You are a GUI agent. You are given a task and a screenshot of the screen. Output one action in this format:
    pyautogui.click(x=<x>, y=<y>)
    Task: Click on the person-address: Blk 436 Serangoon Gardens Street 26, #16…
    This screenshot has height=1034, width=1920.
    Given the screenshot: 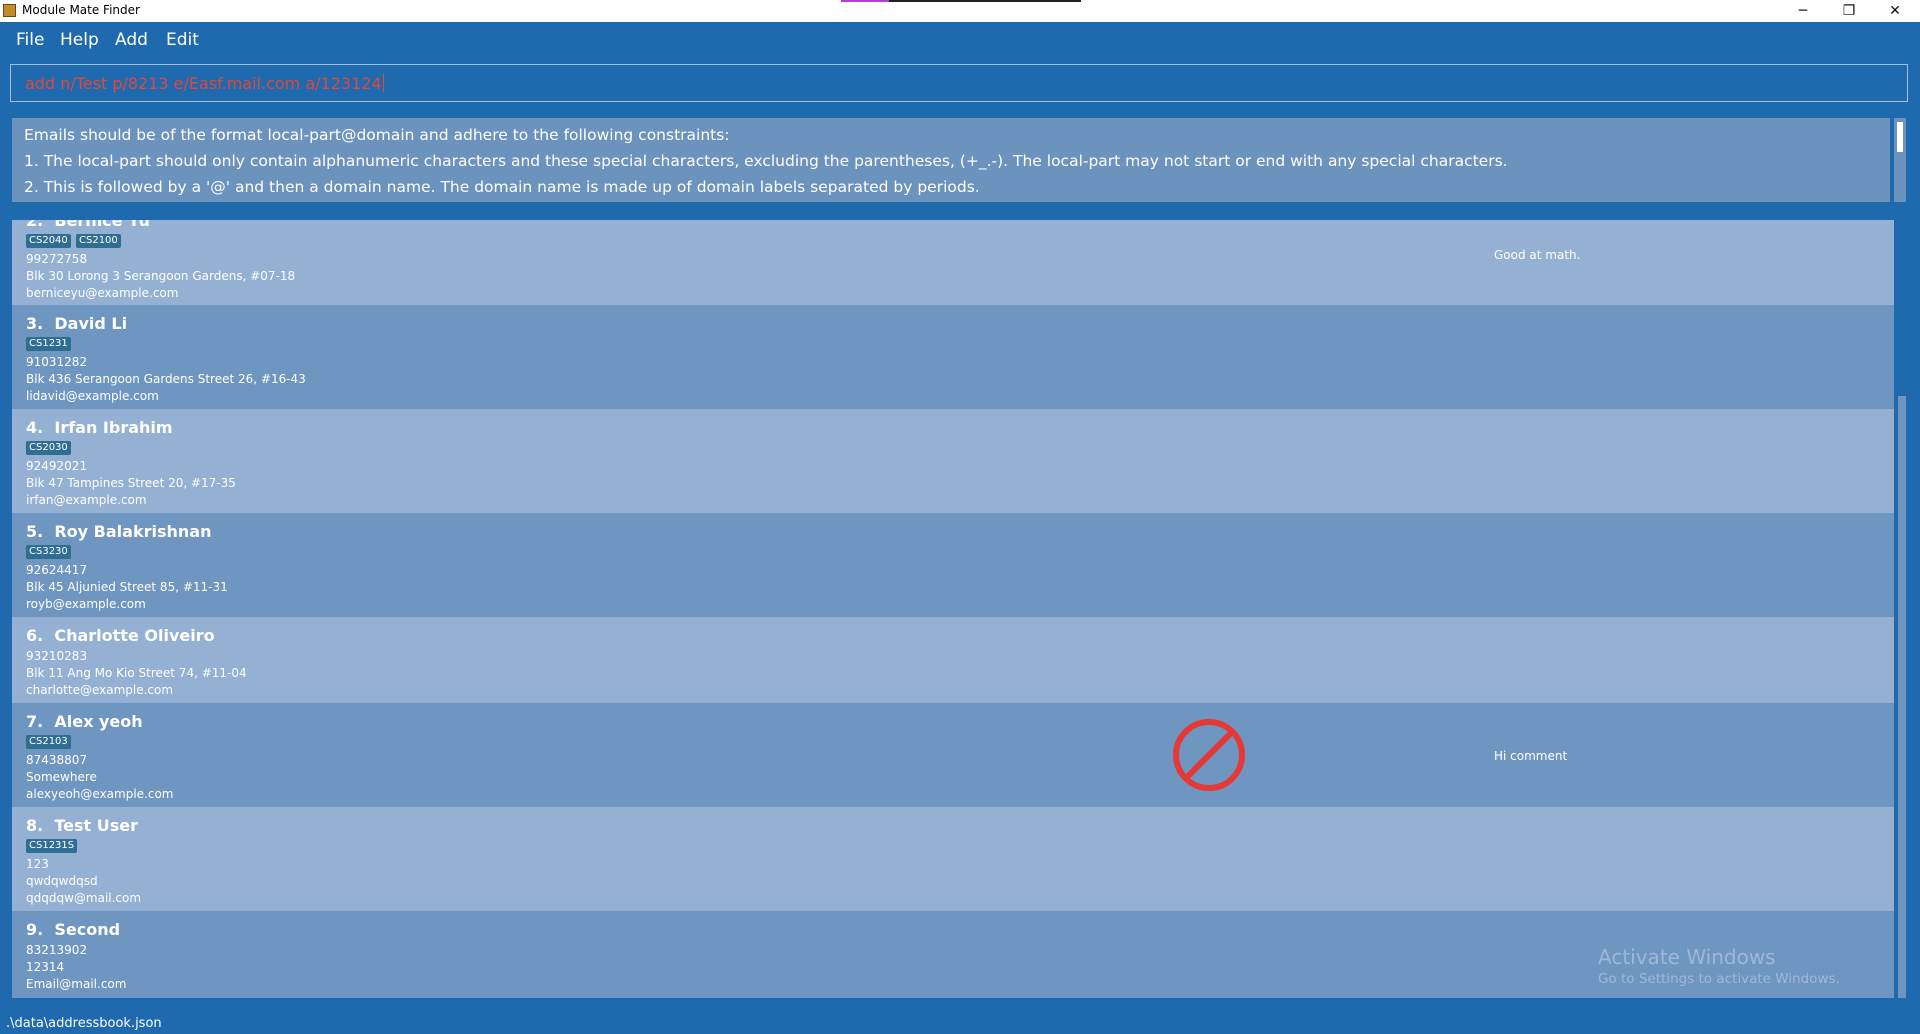 What is the action you would take?
    pyautogui.click(x=166, y=379)
    